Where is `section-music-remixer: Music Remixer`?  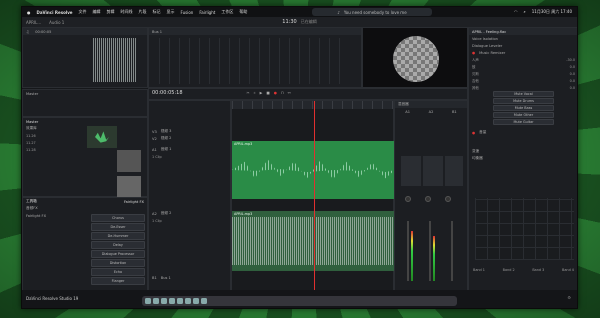
section-music-remixer: Music Remixer is located at coordinates (492, 53).